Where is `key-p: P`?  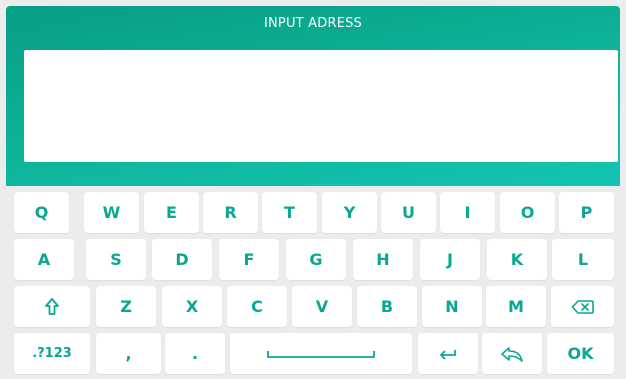 key-p: P is located at coordinates (586, 212).